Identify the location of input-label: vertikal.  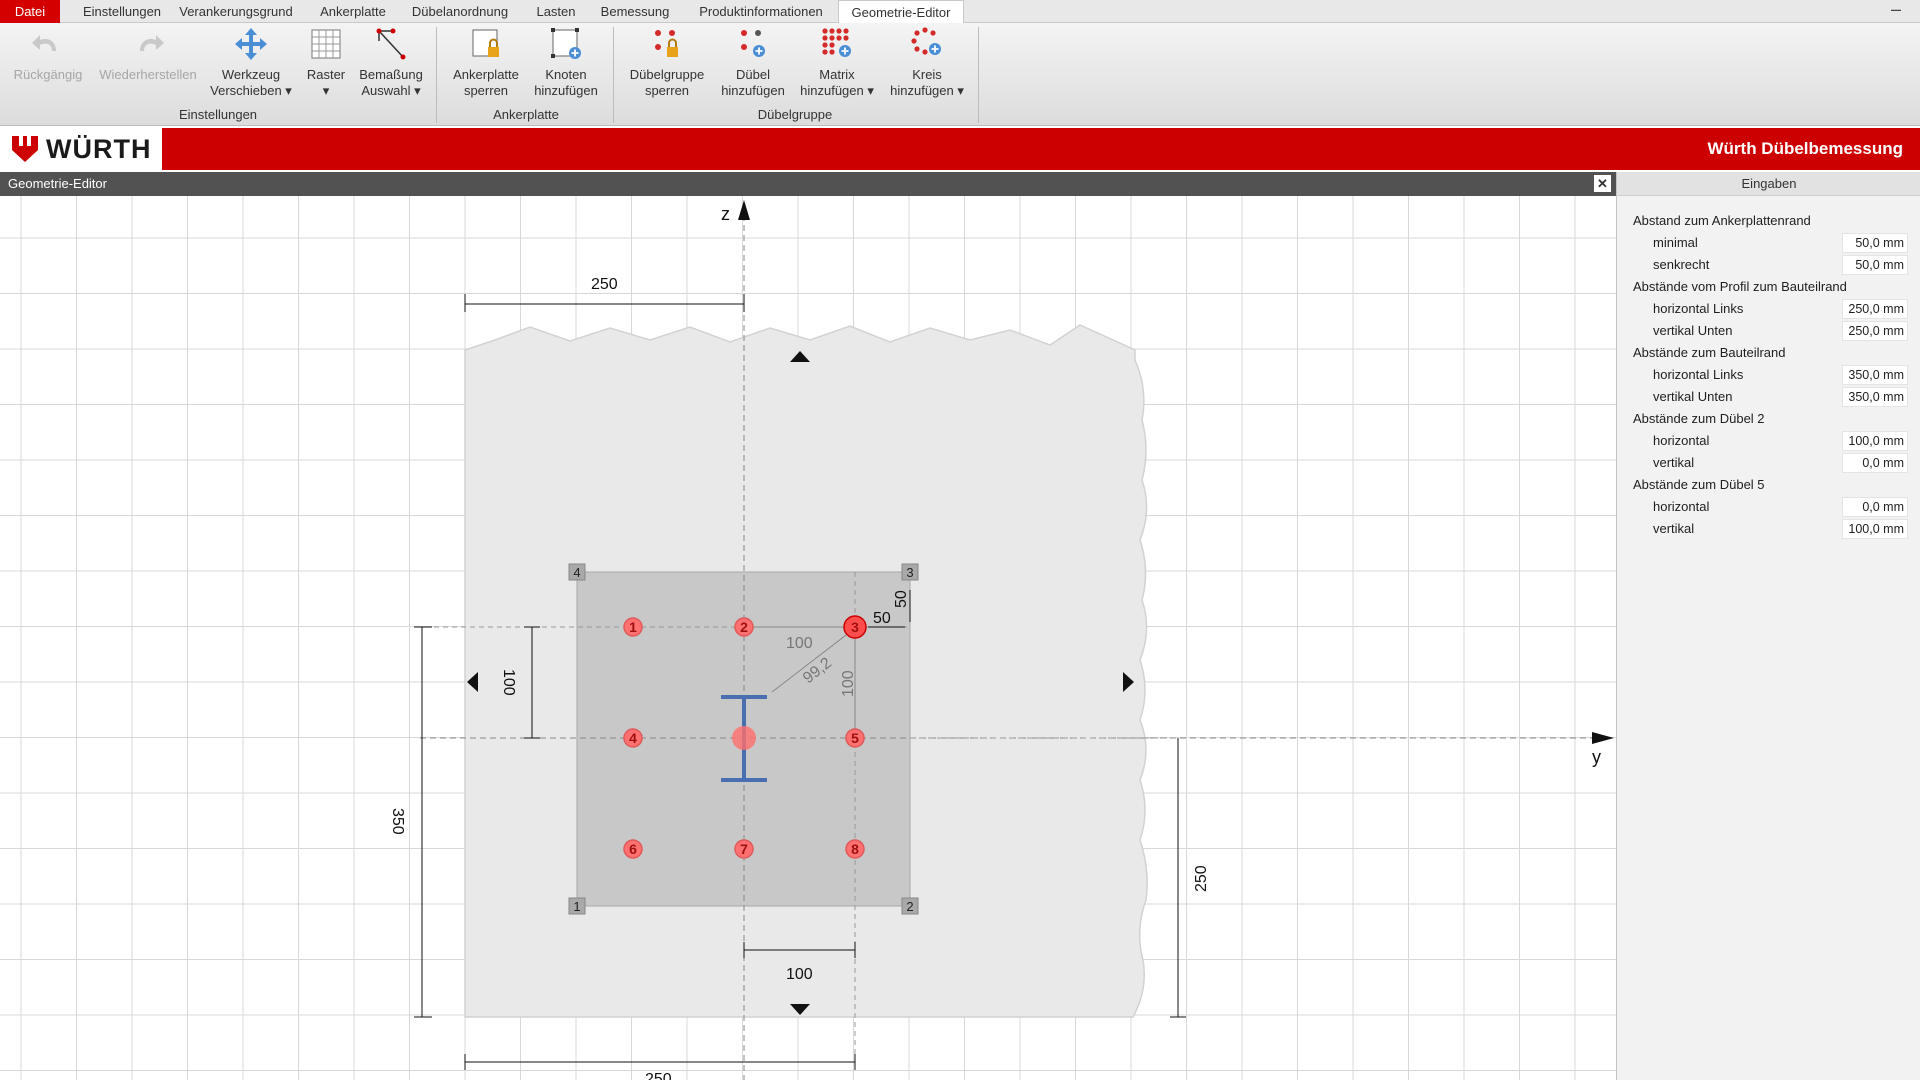
(1674, 462).